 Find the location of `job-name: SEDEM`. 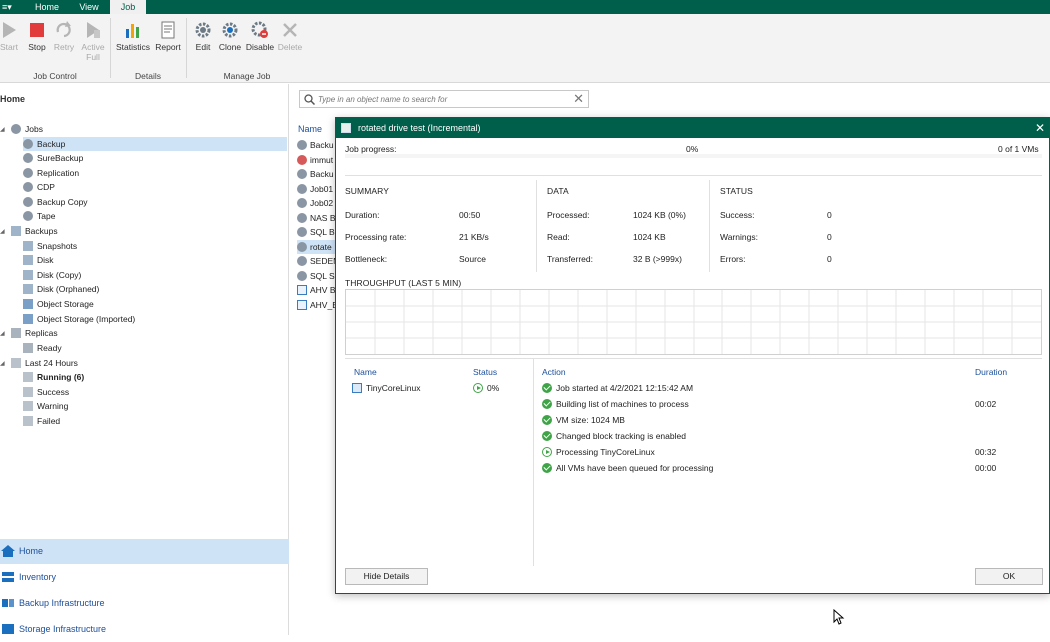

job-name: SEDEM is located at coordinates (323, 261).